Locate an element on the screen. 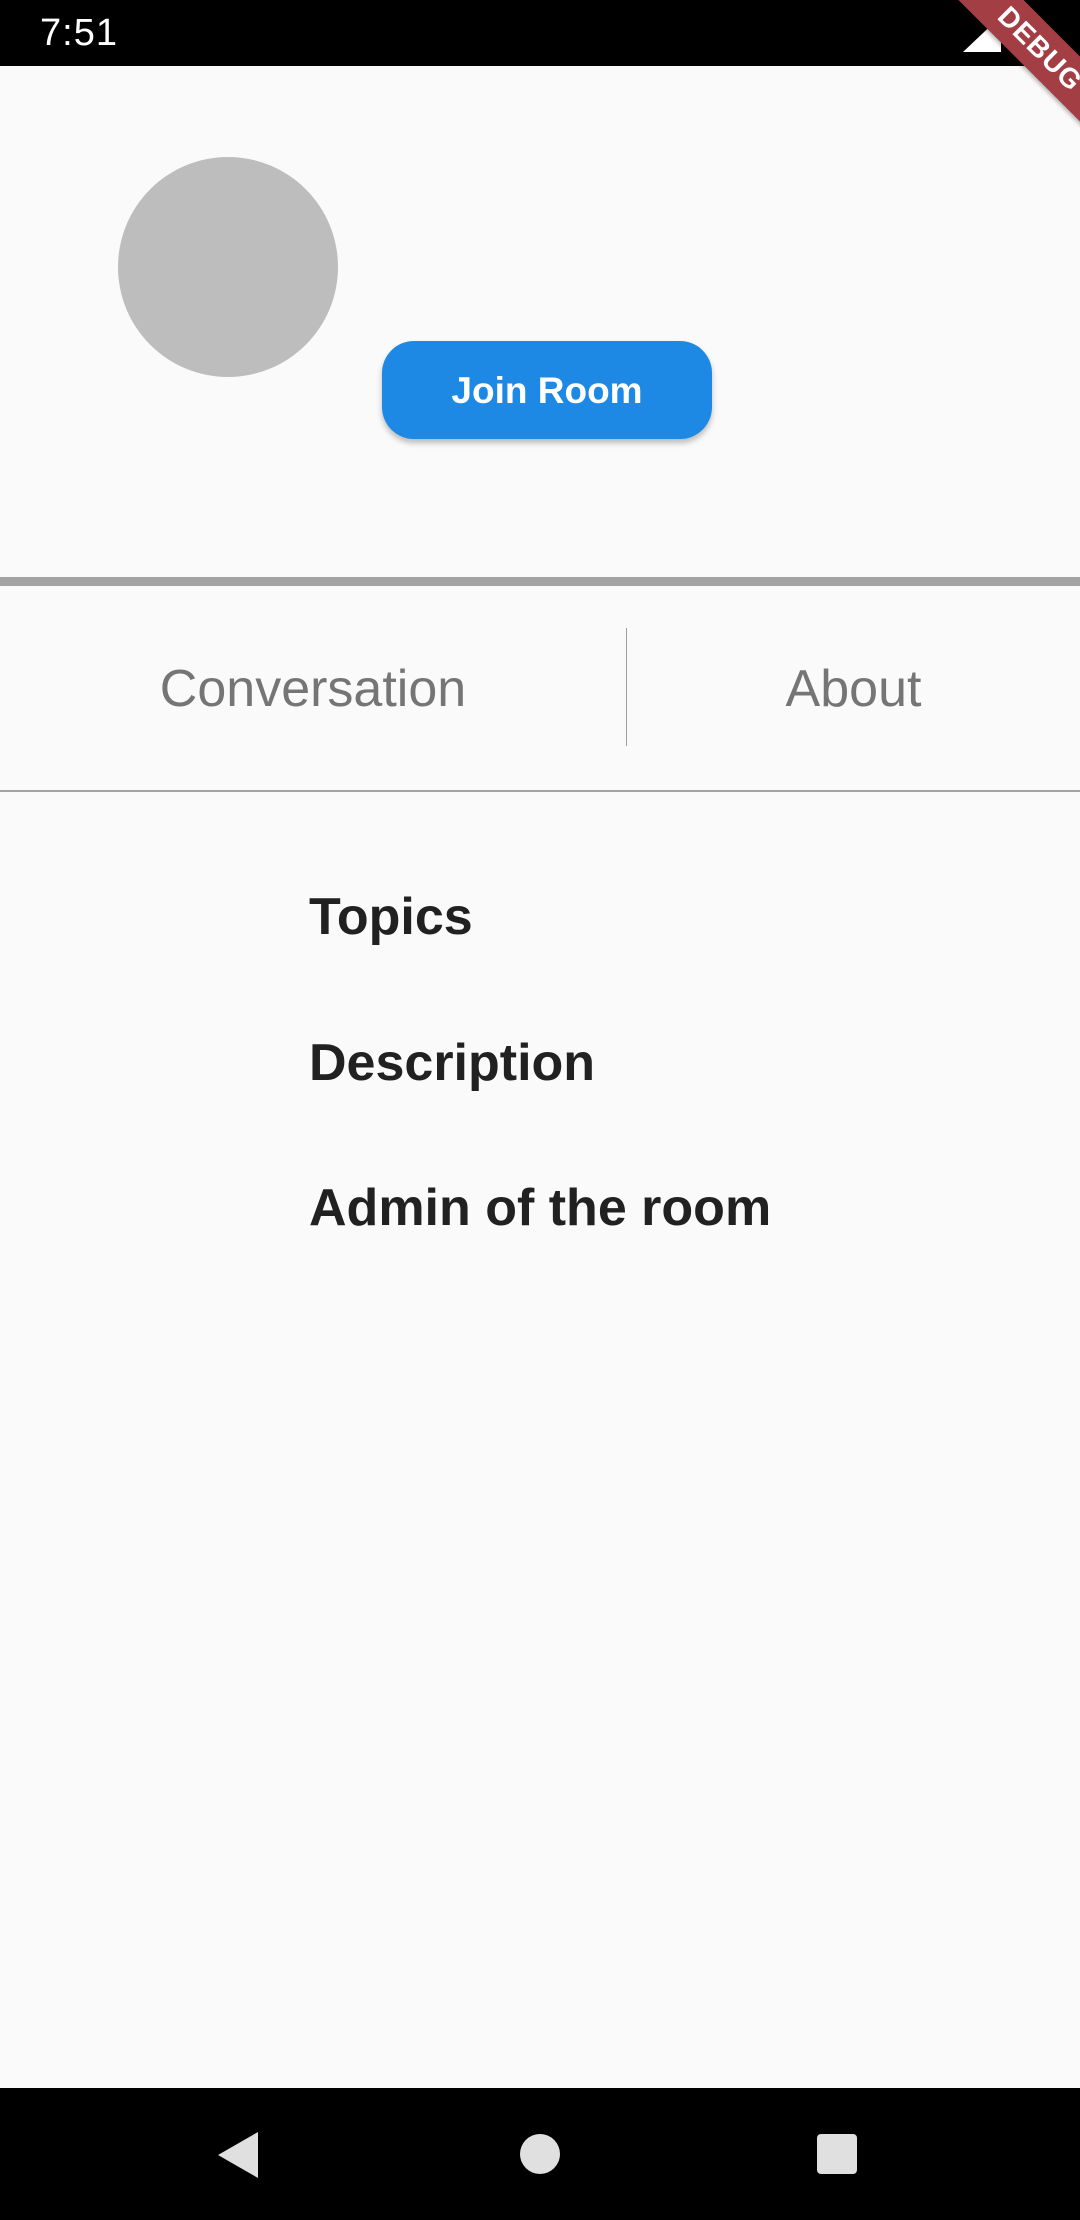  tab-about: About is located at coordinates (853, 688).